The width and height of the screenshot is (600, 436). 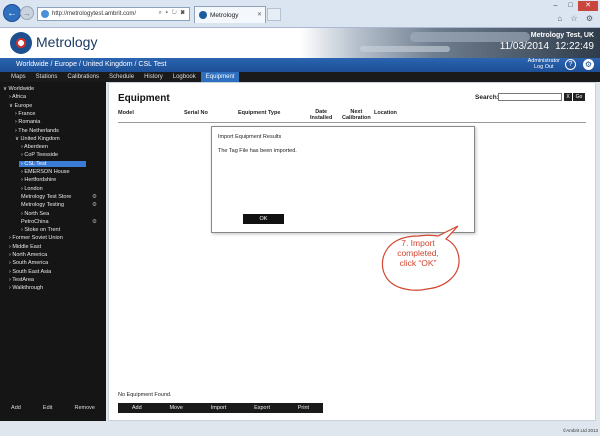 I want to click on tree-item: › TestArea, so click(x=21, y=280).